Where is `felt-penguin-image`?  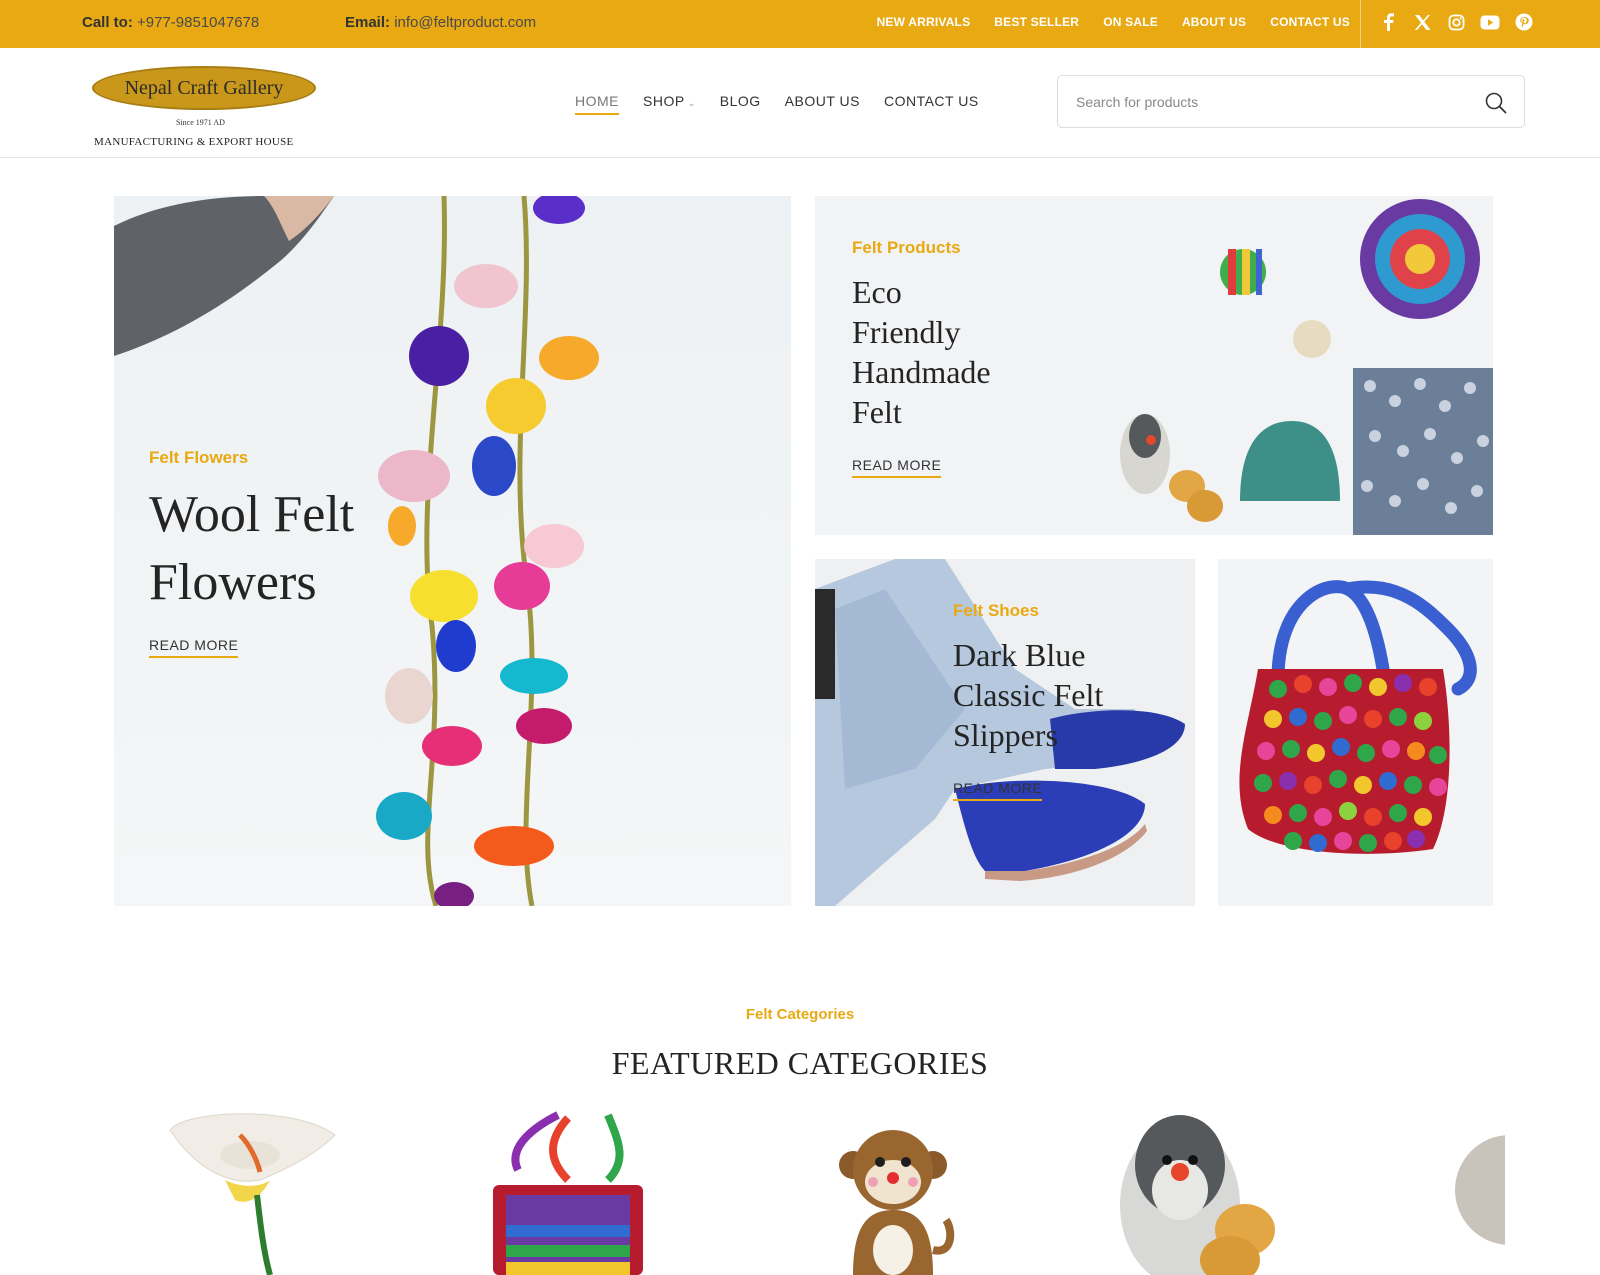
felt-penguin-image is located at coordinates (1197, 1195).